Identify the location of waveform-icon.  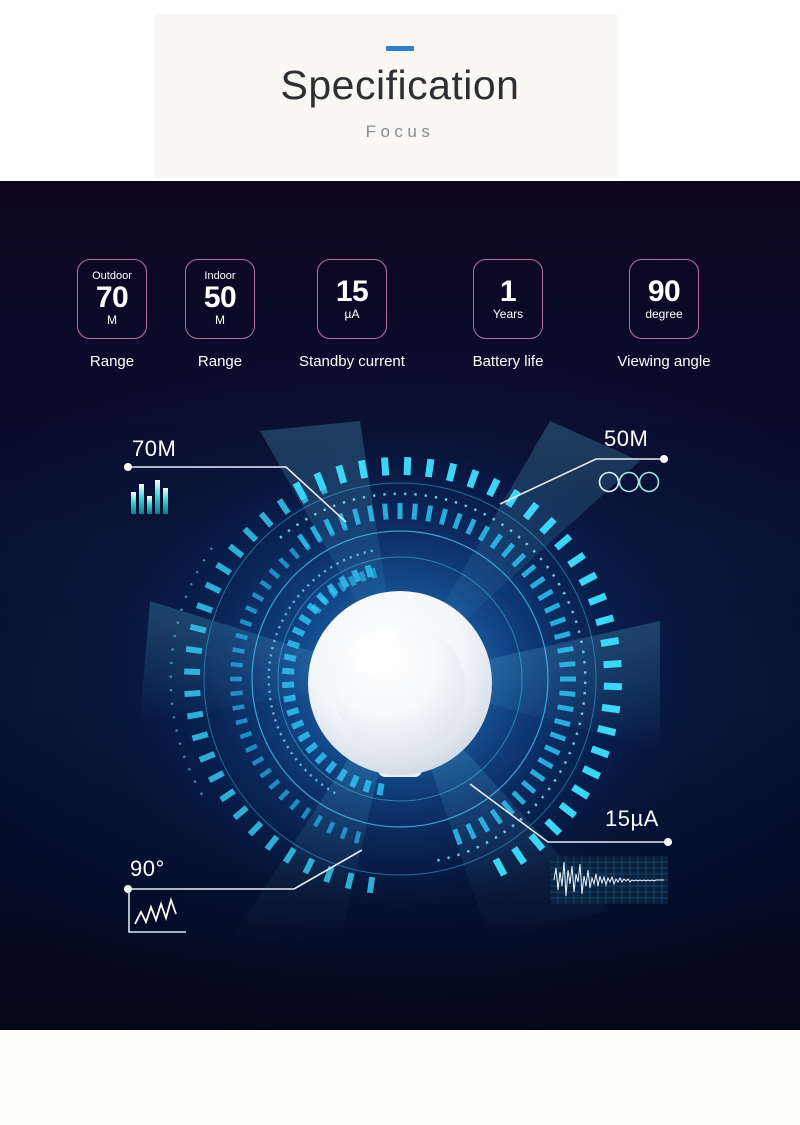
(609, 880).